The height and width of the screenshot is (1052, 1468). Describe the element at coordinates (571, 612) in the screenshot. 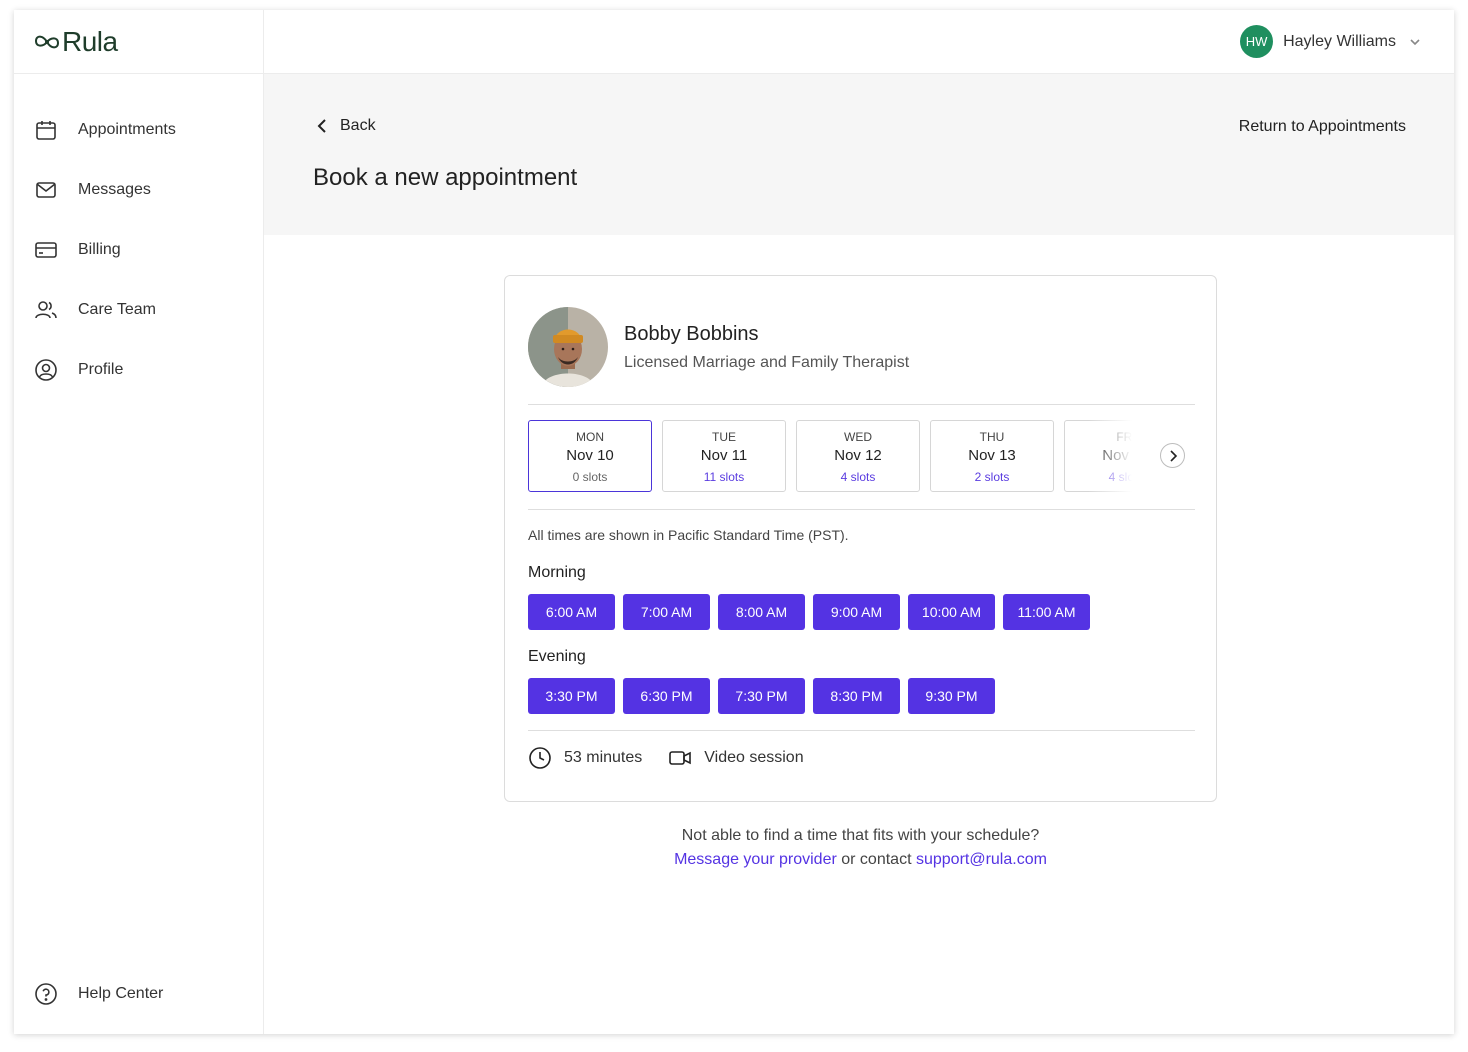

I see `time-slot-button: 6:00 AM` at that location.